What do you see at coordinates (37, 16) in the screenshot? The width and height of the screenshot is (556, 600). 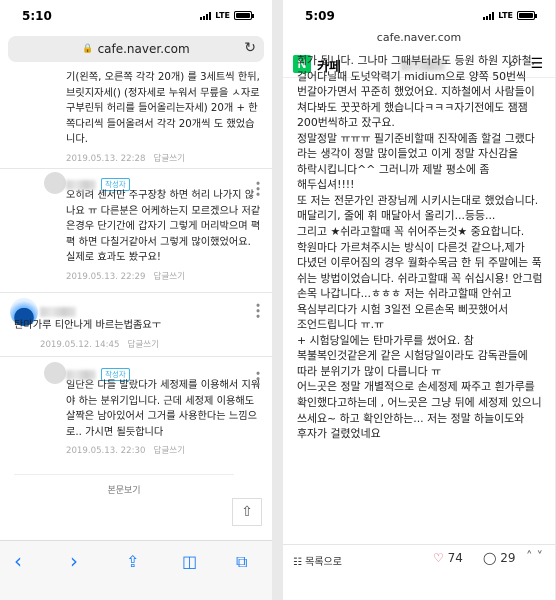 I see `status-time: 5:10` at bounding box center [37, 16].